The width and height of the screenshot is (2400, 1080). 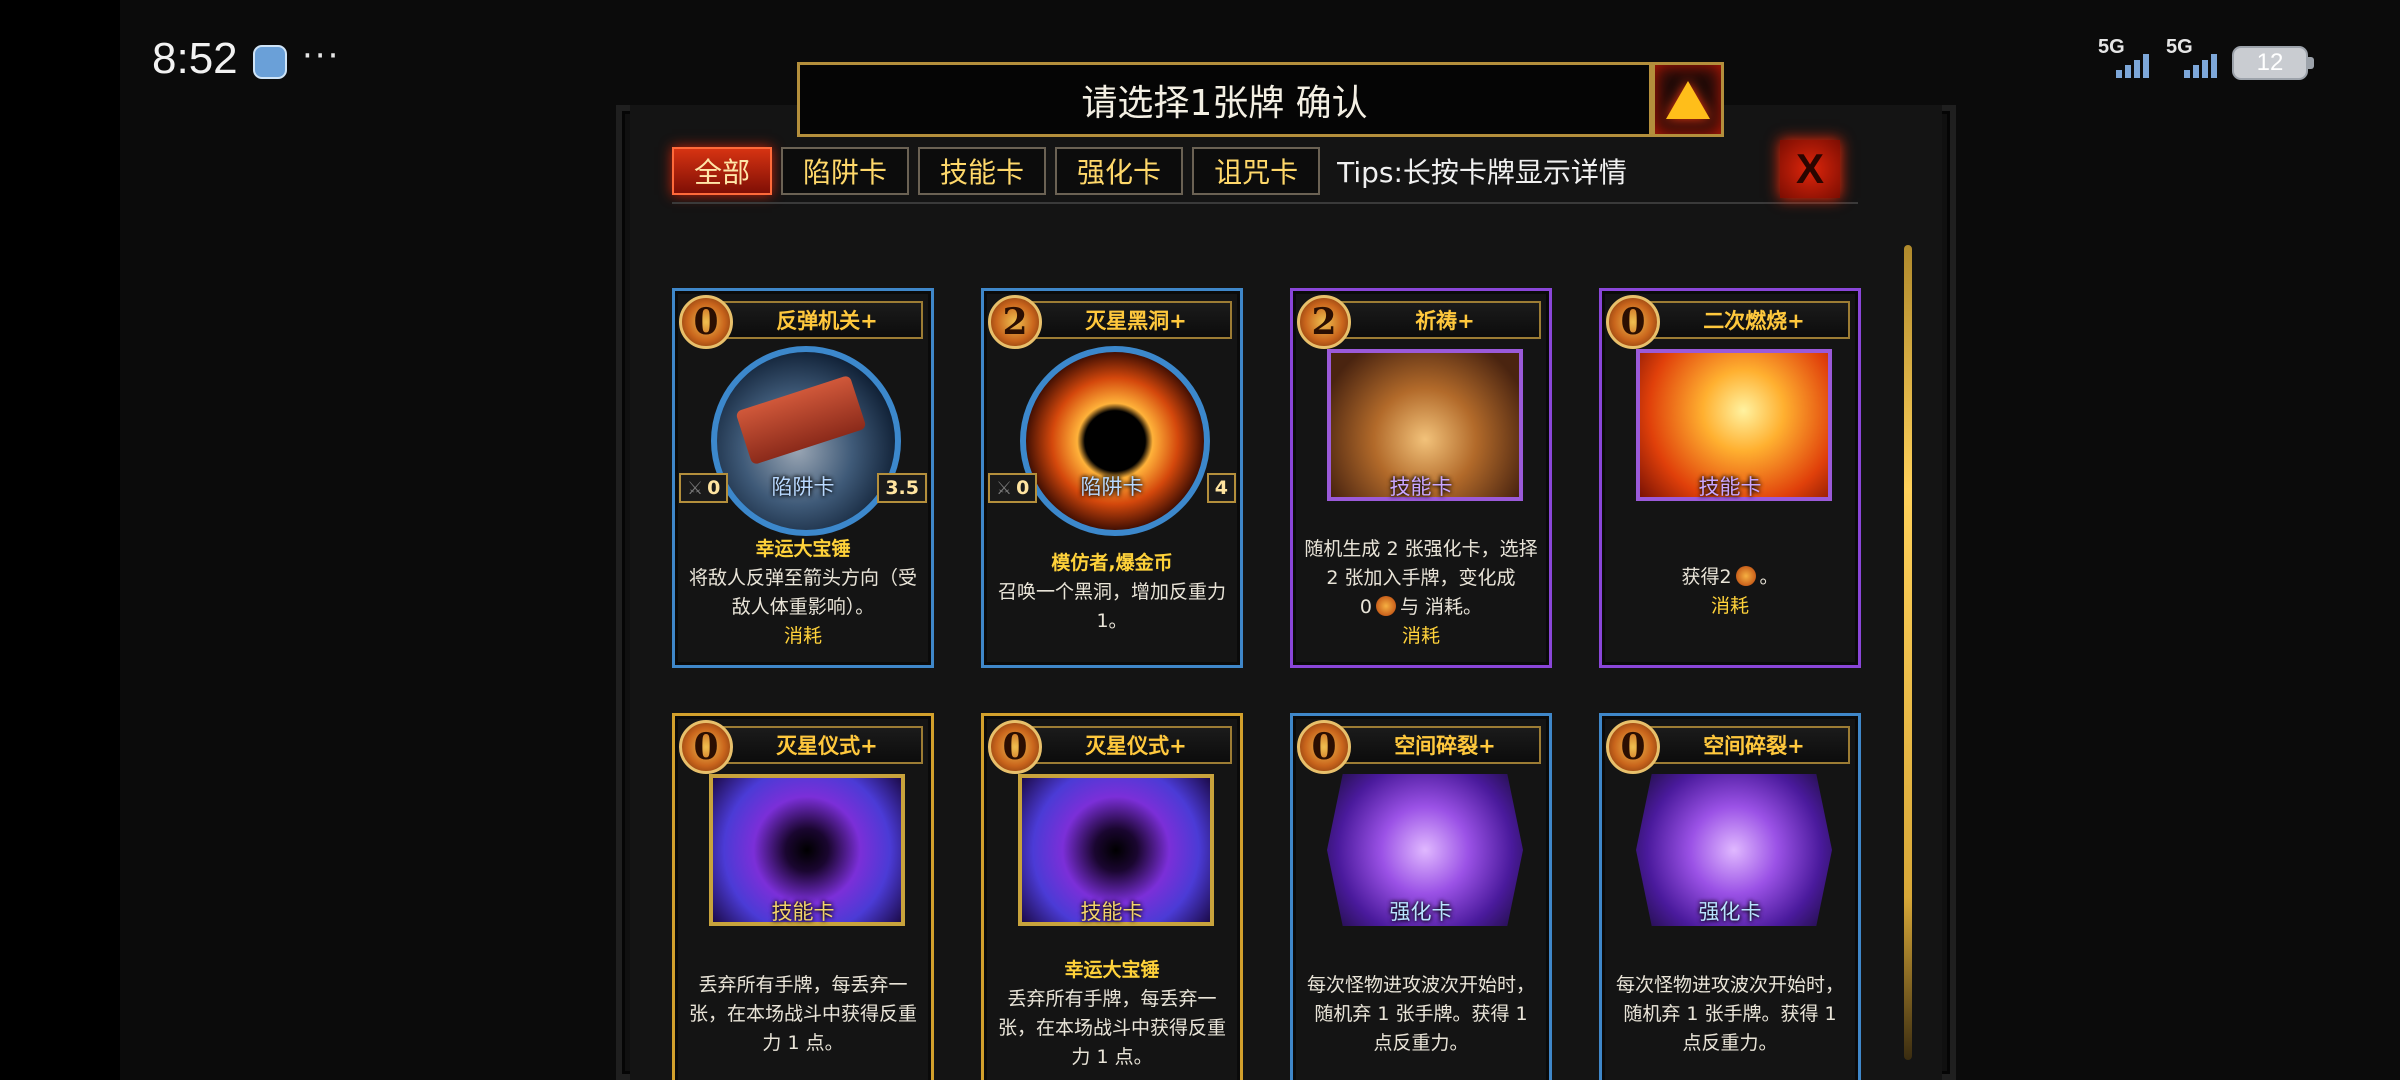 I want to click on card-description: 模仿者,爆金币 召唤一个黑洞，增加反重力1。, so click(x=1111, y=592).